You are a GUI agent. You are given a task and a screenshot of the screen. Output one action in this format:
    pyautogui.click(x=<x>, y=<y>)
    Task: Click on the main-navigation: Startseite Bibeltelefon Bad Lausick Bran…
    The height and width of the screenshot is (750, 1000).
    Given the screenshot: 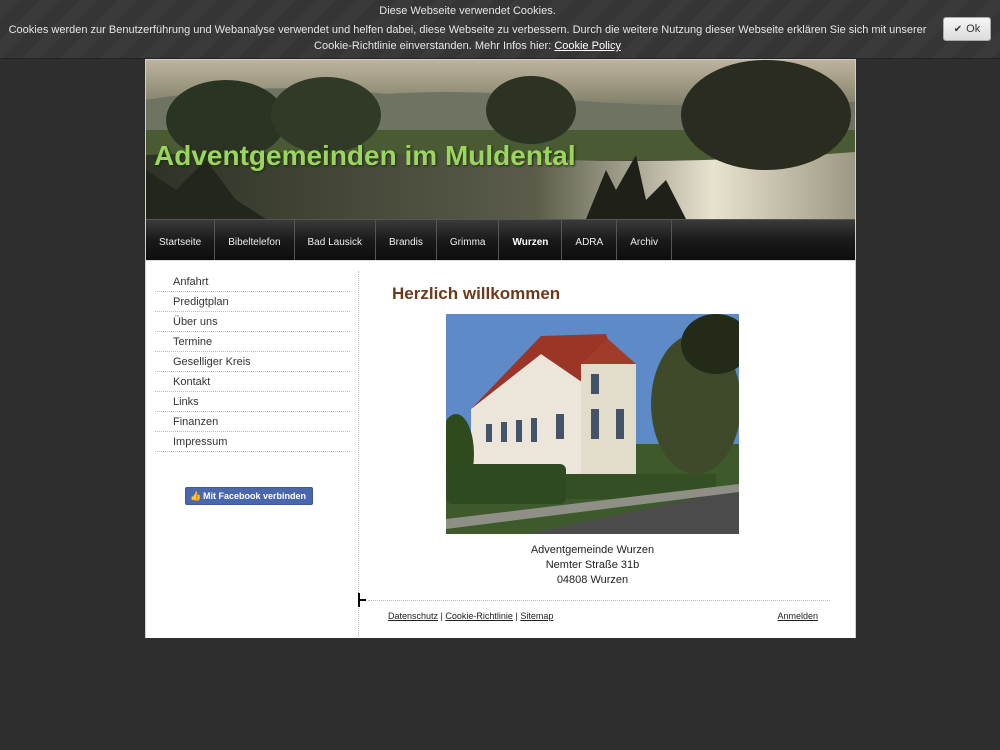 What is the action you would take?
    pyautogui.click(x=500, y=239)
    